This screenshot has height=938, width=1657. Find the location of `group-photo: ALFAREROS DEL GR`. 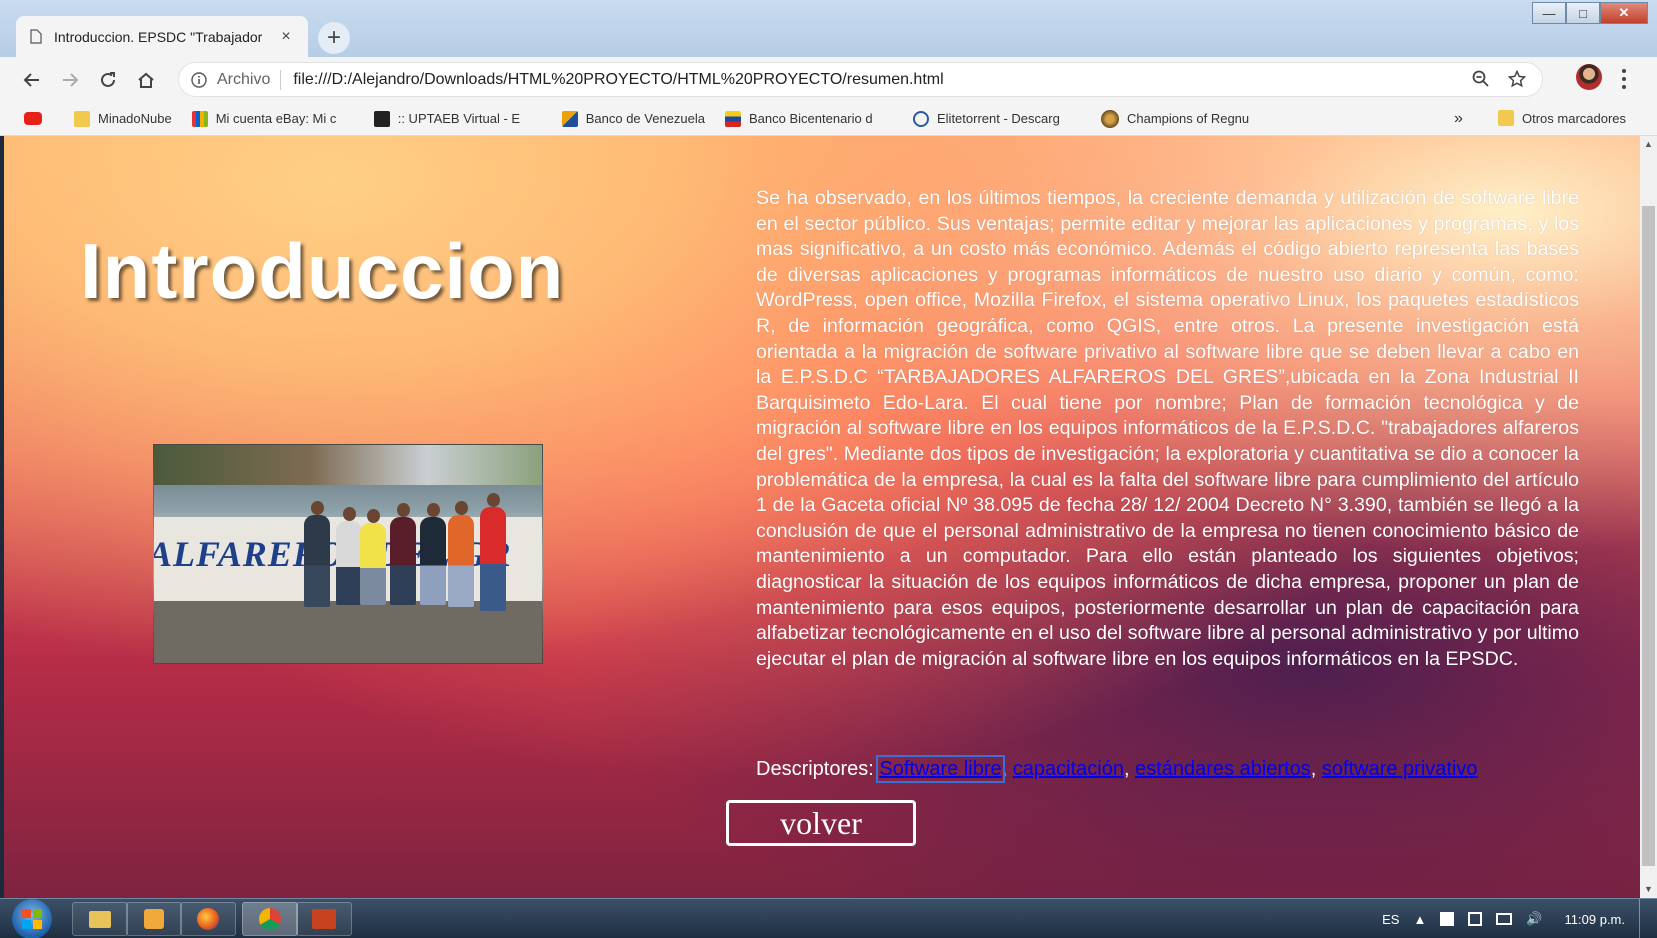

group-photo: ALFAREROS DEL GR is located at coordinates (348, 554).